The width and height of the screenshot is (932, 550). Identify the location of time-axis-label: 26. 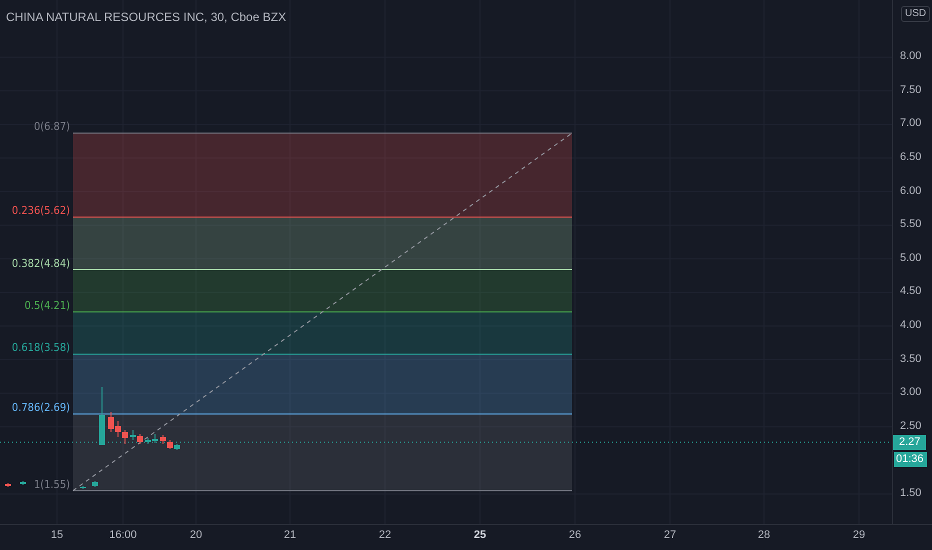
(575, 535).